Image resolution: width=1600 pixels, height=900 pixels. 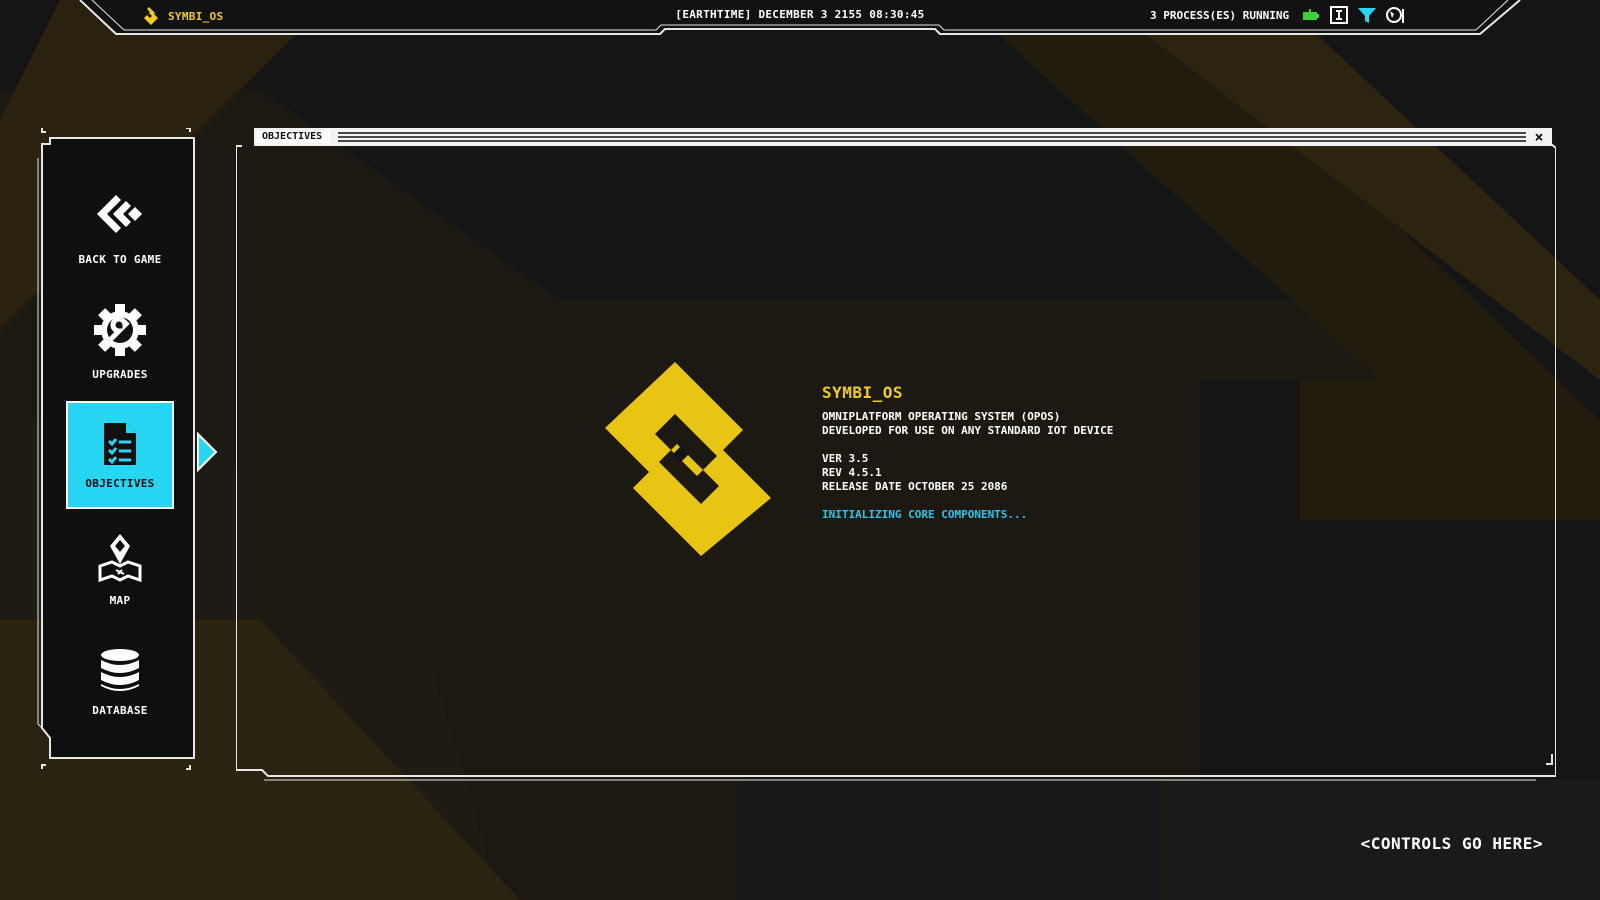 I want to click on wrench-gear-icon, so click(x=120, y=329).